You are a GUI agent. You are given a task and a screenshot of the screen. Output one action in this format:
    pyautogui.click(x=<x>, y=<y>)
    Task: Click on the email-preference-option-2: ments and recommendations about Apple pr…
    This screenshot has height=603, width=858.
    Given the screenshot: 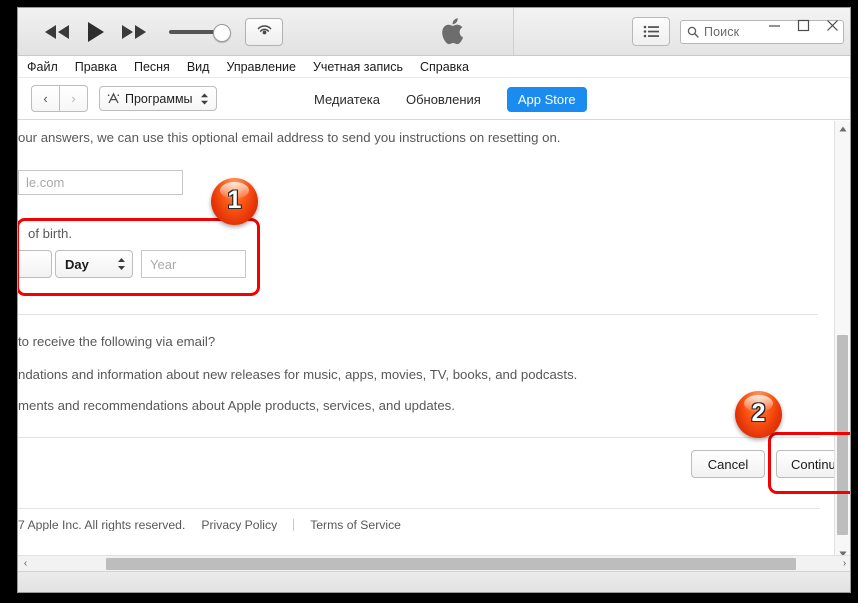 What is the action you would take?
    pyautogui.click(x=236, y=405)
    